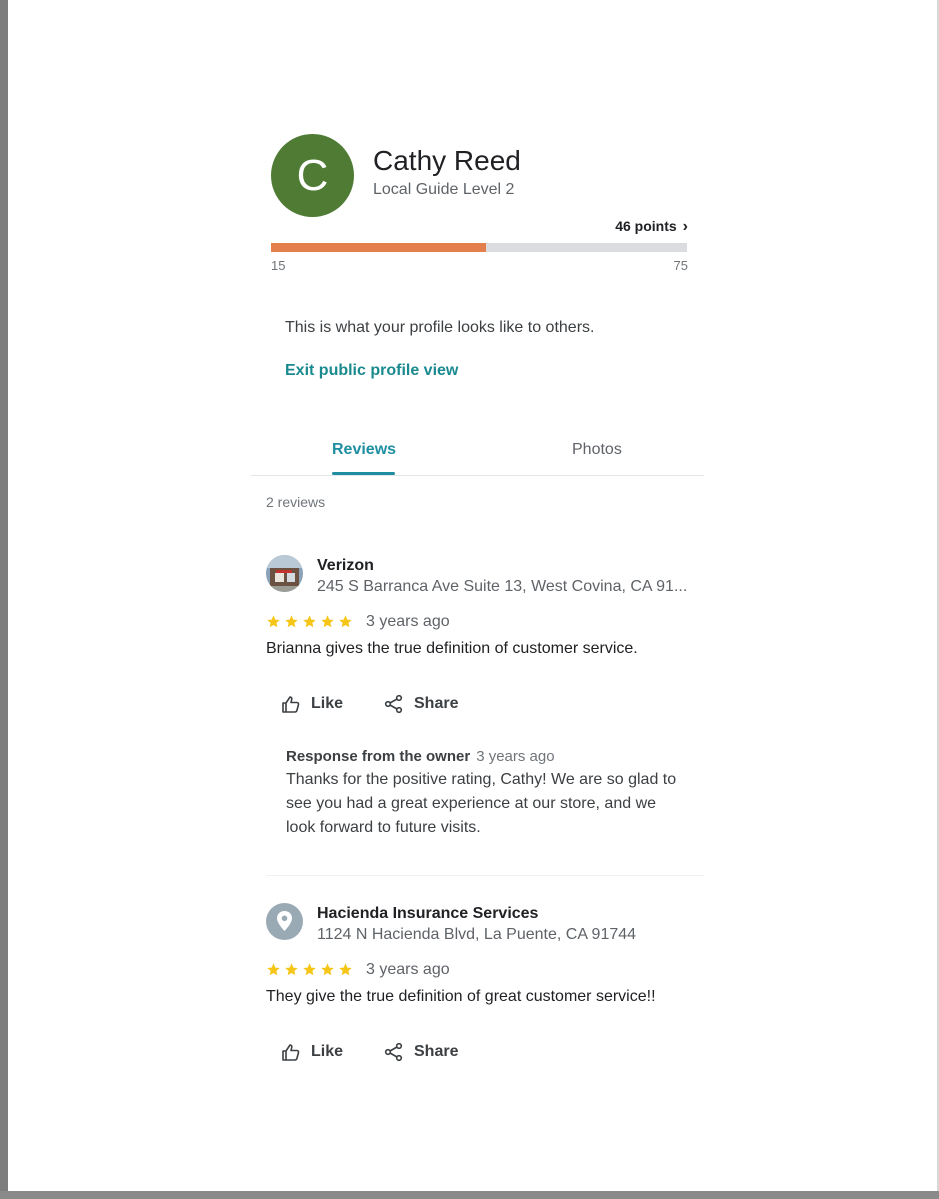 This screenshot has width=939, height=1199. I want to click on chevron-right-icon: ›, so click(685, 226).